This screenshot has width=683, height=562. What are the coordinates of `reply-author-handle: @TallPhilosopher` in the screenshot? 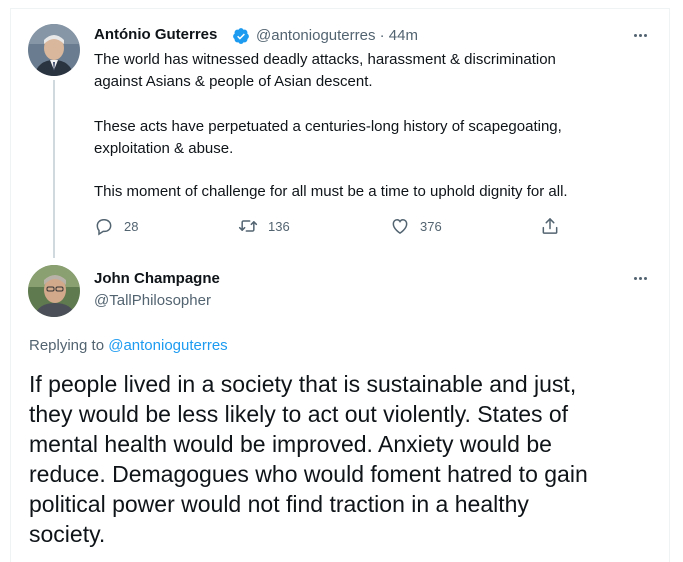 It's located at (152, 300).